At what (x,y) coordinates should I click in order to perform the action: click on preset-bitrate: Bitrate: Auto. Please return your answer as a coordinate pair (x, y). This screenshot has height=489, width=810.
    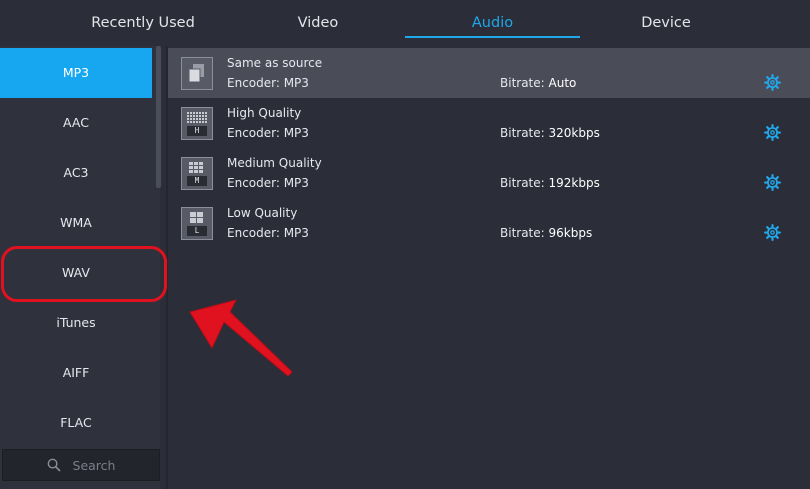
    Looking at the image, I should click on (538, 83).